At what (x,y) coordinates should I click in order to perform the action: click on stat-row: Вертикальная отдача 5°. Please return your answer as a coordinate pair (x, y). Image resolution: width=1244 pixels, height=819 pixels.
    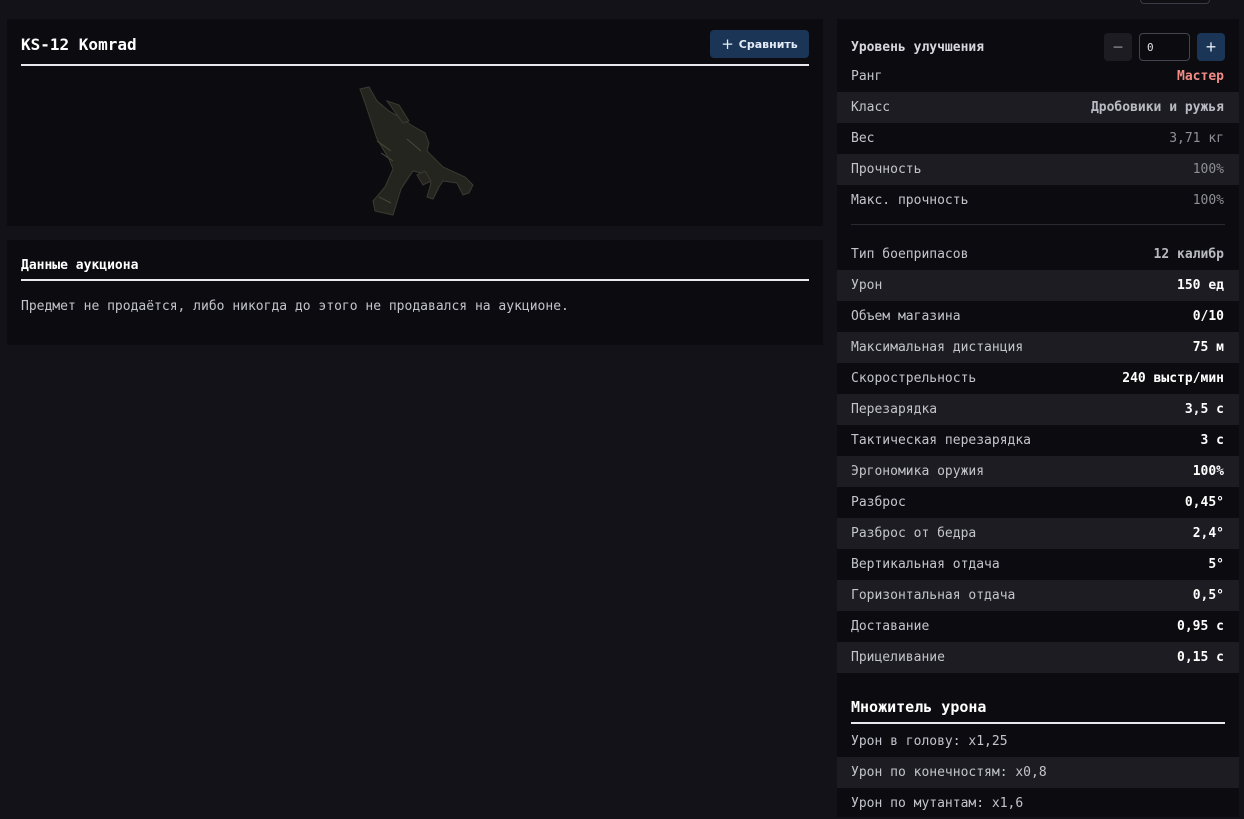
    Looking at the image, I should click on (1038, 564).